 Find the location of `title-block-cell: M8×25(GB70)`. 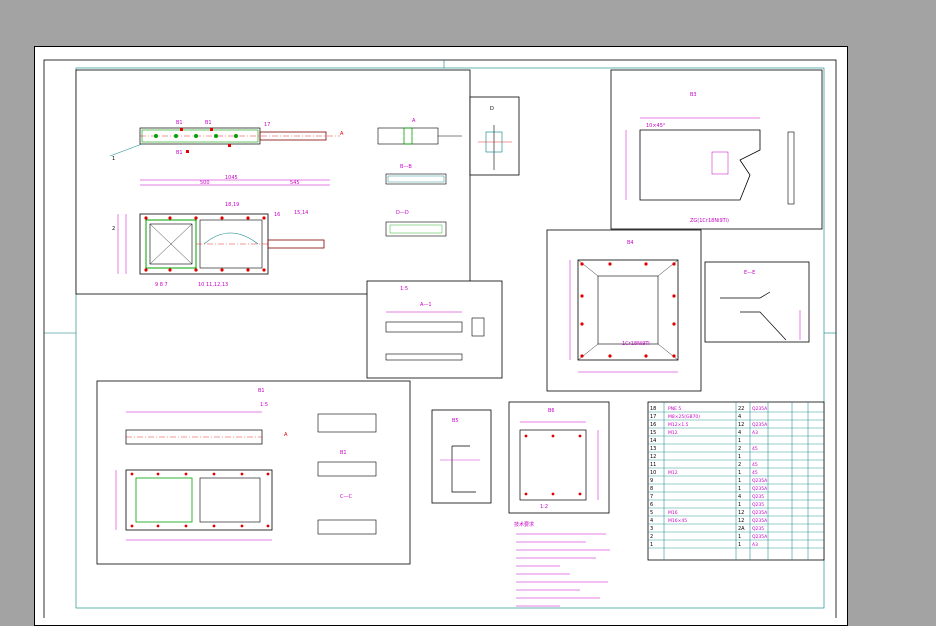

title-block-cell: M8×25(GB70) is located at coordinates (684, 417).